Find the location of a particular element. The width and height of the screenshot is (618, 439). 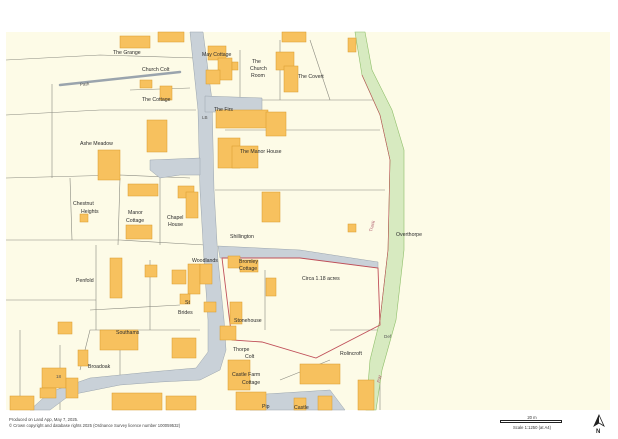

label-the-cottage: The Cottage is located at coordinates (156, 100).